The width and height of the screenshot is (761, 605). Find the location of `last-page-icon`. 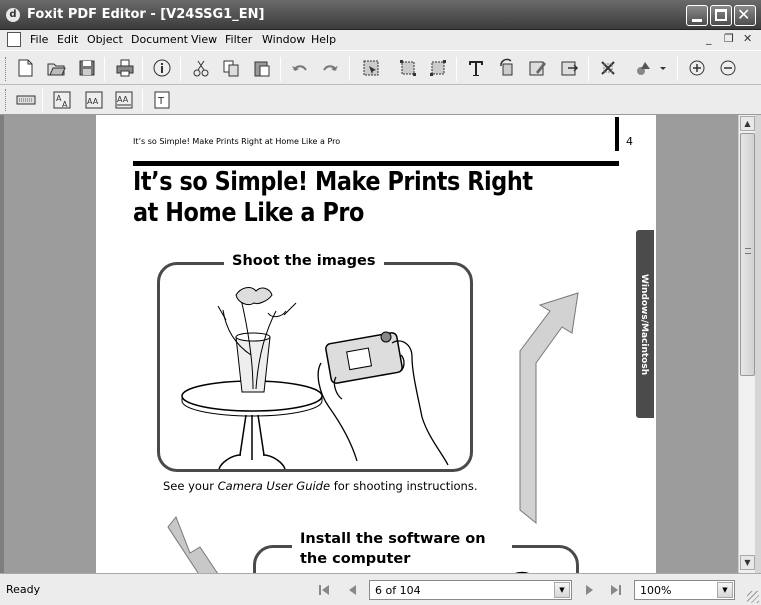

last-page-icon is located at coordinates (616, 590).